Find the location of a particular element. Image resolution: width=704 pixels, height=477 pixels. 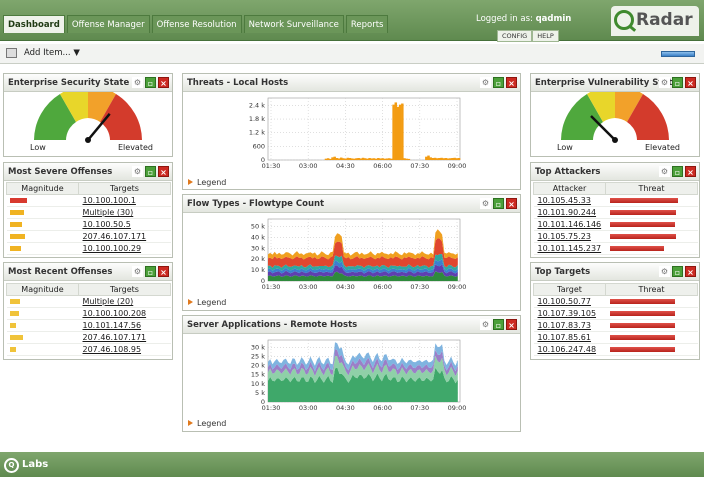

table-row: Multiple (20) is located at coordinates (88, 301).